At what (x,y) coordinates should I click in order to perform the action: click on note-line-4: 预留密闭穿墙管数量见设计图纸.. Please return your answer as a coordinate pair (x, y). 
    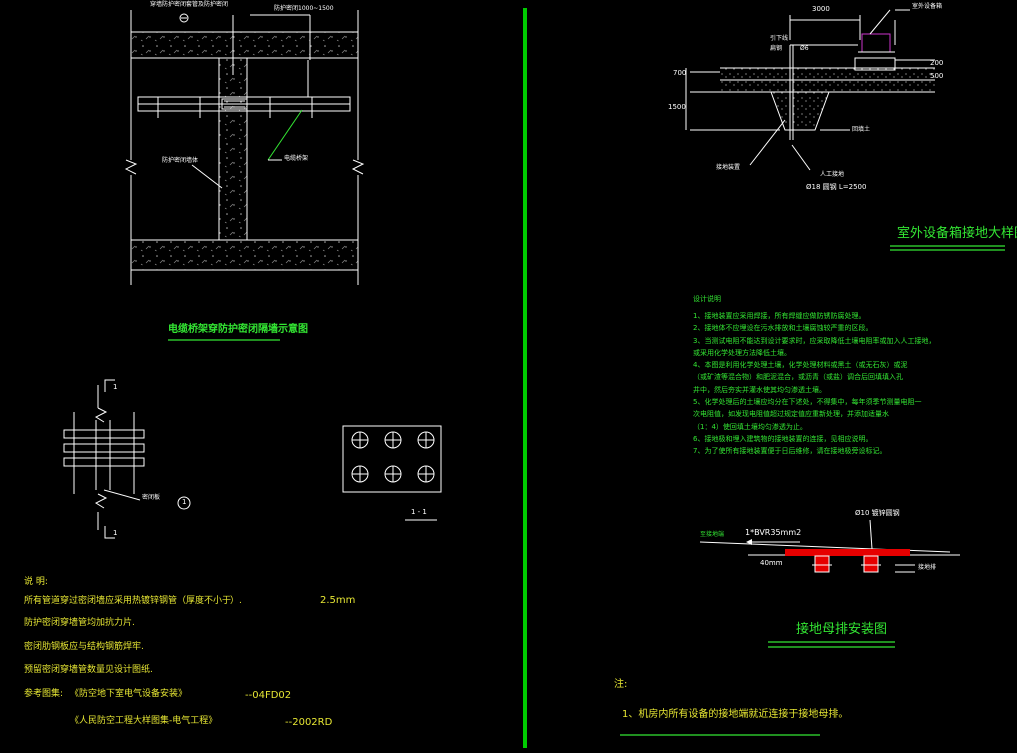
    Looking at the image, I should click on (88, 670).